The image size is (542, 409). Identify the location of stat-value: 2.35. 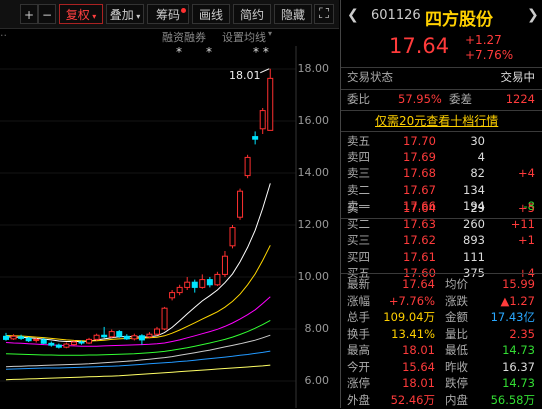
(522, 333).